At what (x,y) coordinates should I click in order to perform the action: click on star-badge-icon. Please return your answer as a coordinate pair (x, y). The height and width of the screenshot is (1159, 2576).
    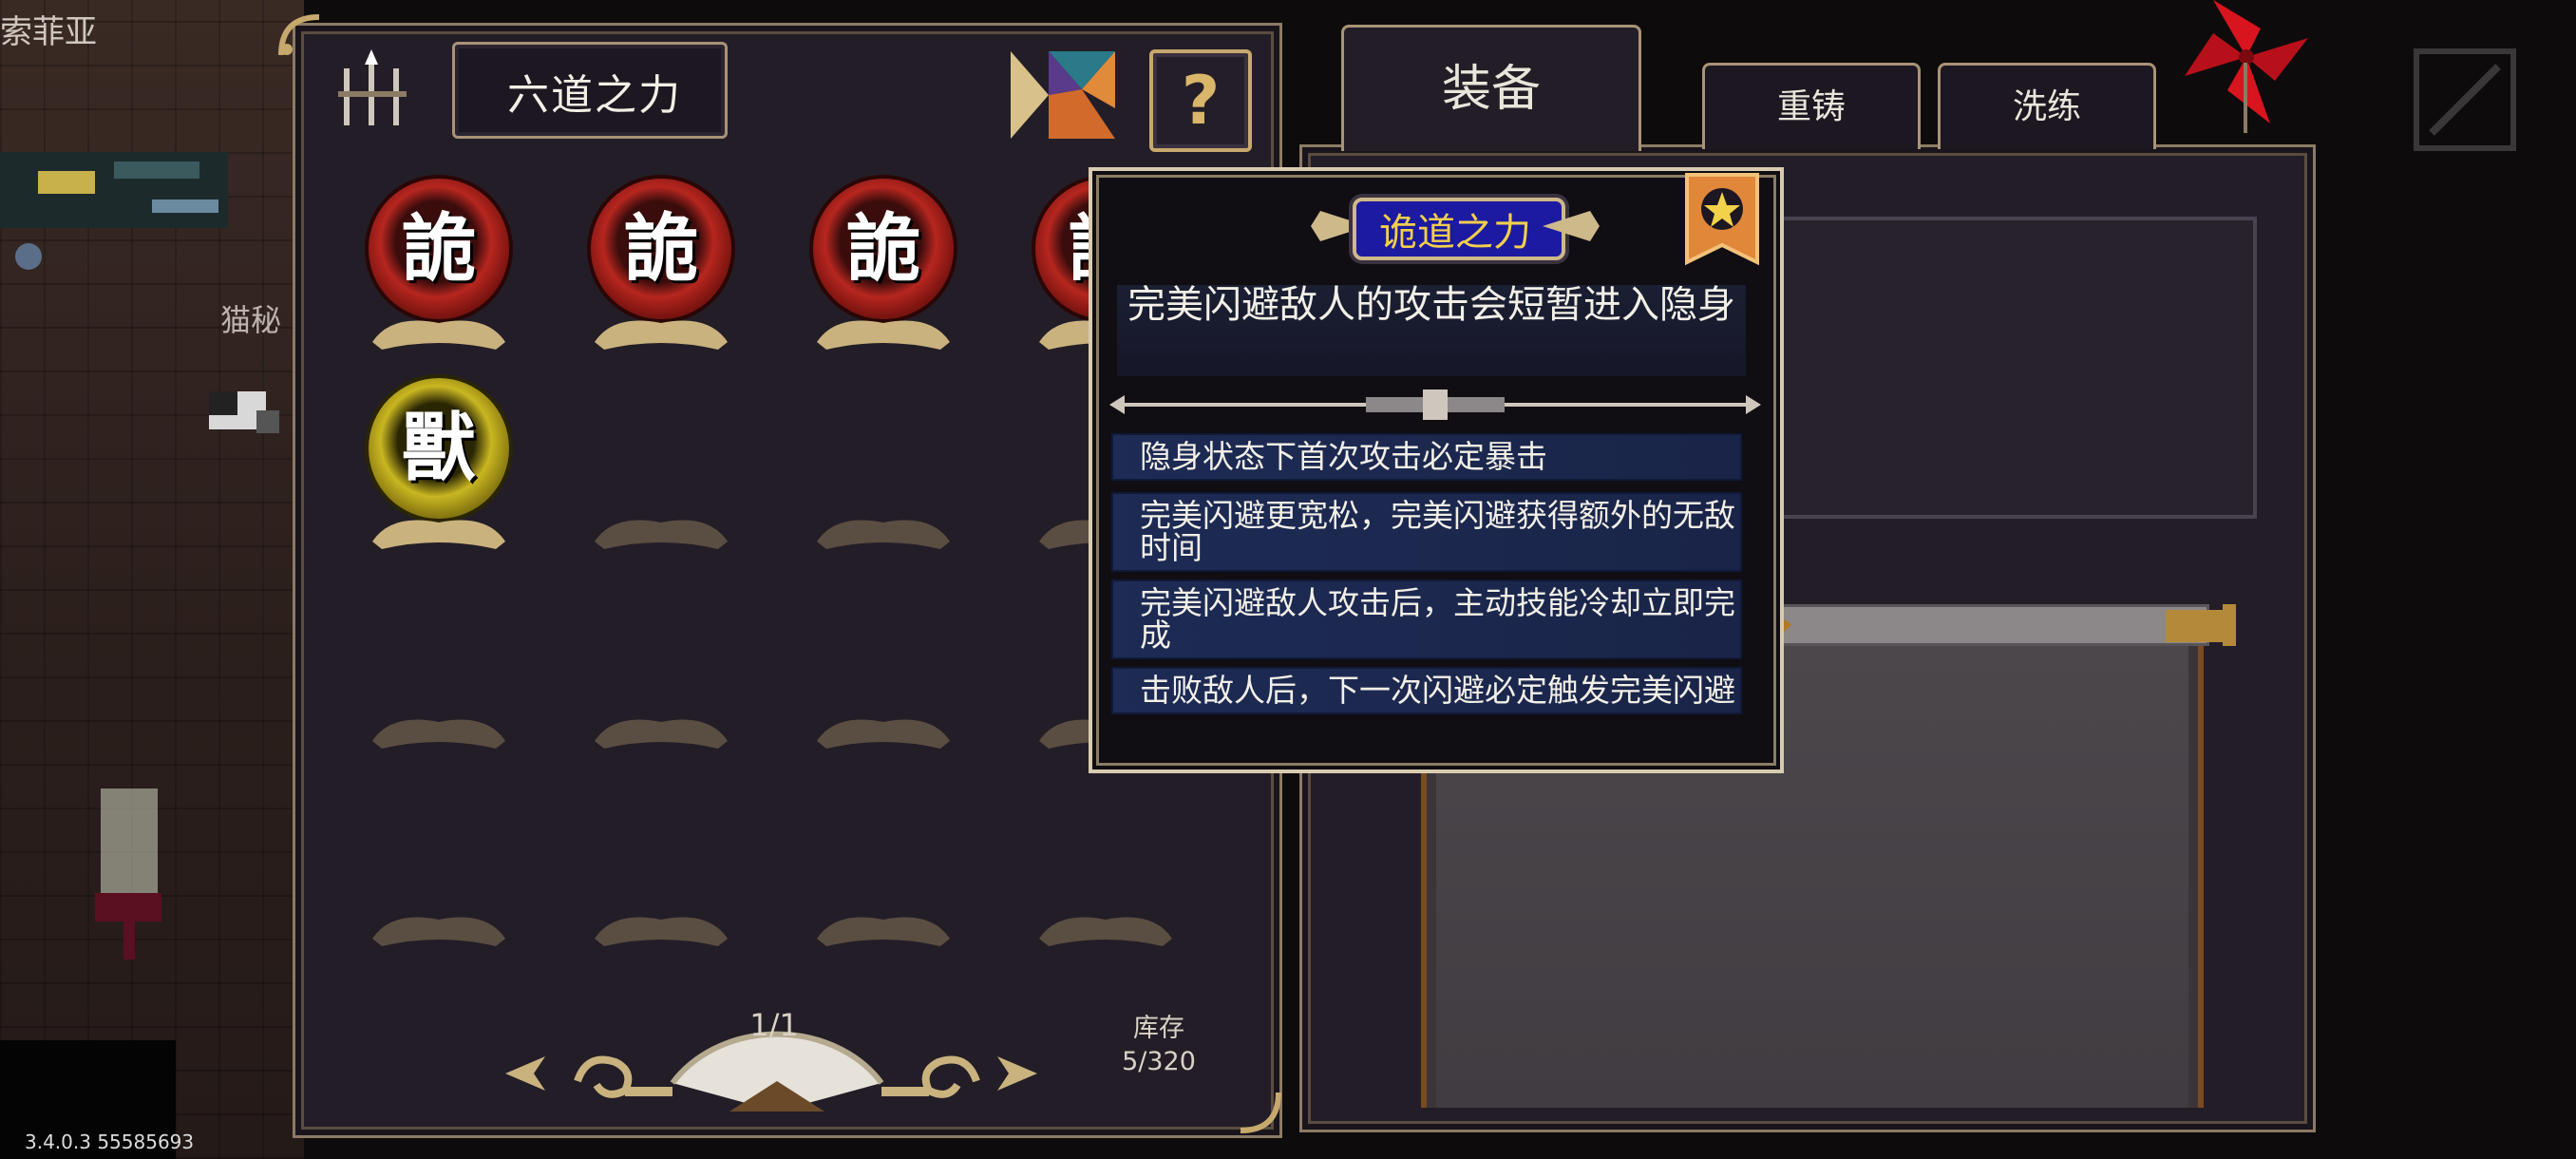
    Looking at the image, I should click on (1722, 219).